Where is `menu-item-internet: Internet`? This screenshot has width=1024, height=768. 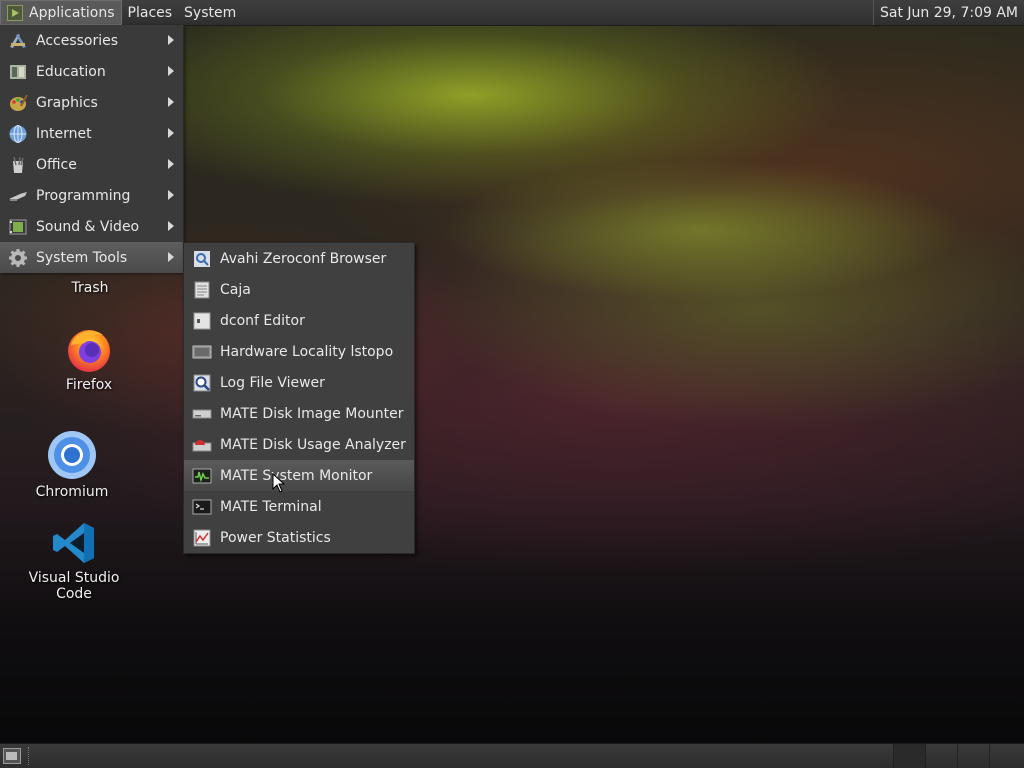
menu-item-internet: Internet is located at coordinates (91, 133).